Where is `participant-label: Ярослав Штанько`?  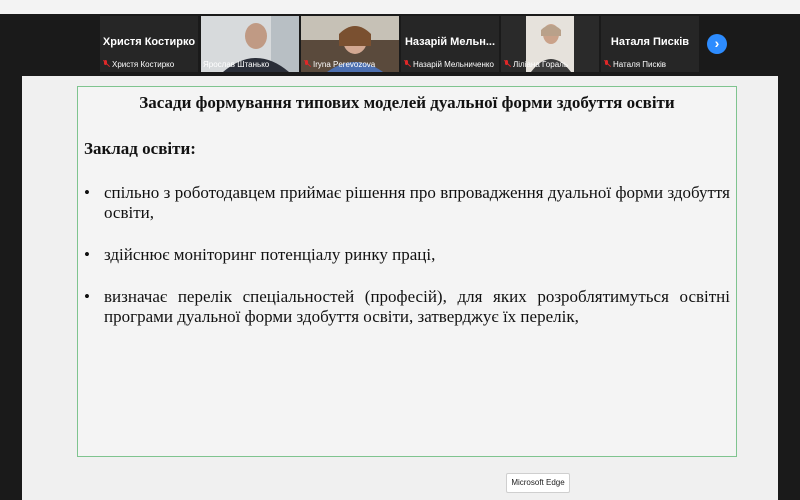
participant-label: Ярослав Штанько is located at coordinates (236, 64).